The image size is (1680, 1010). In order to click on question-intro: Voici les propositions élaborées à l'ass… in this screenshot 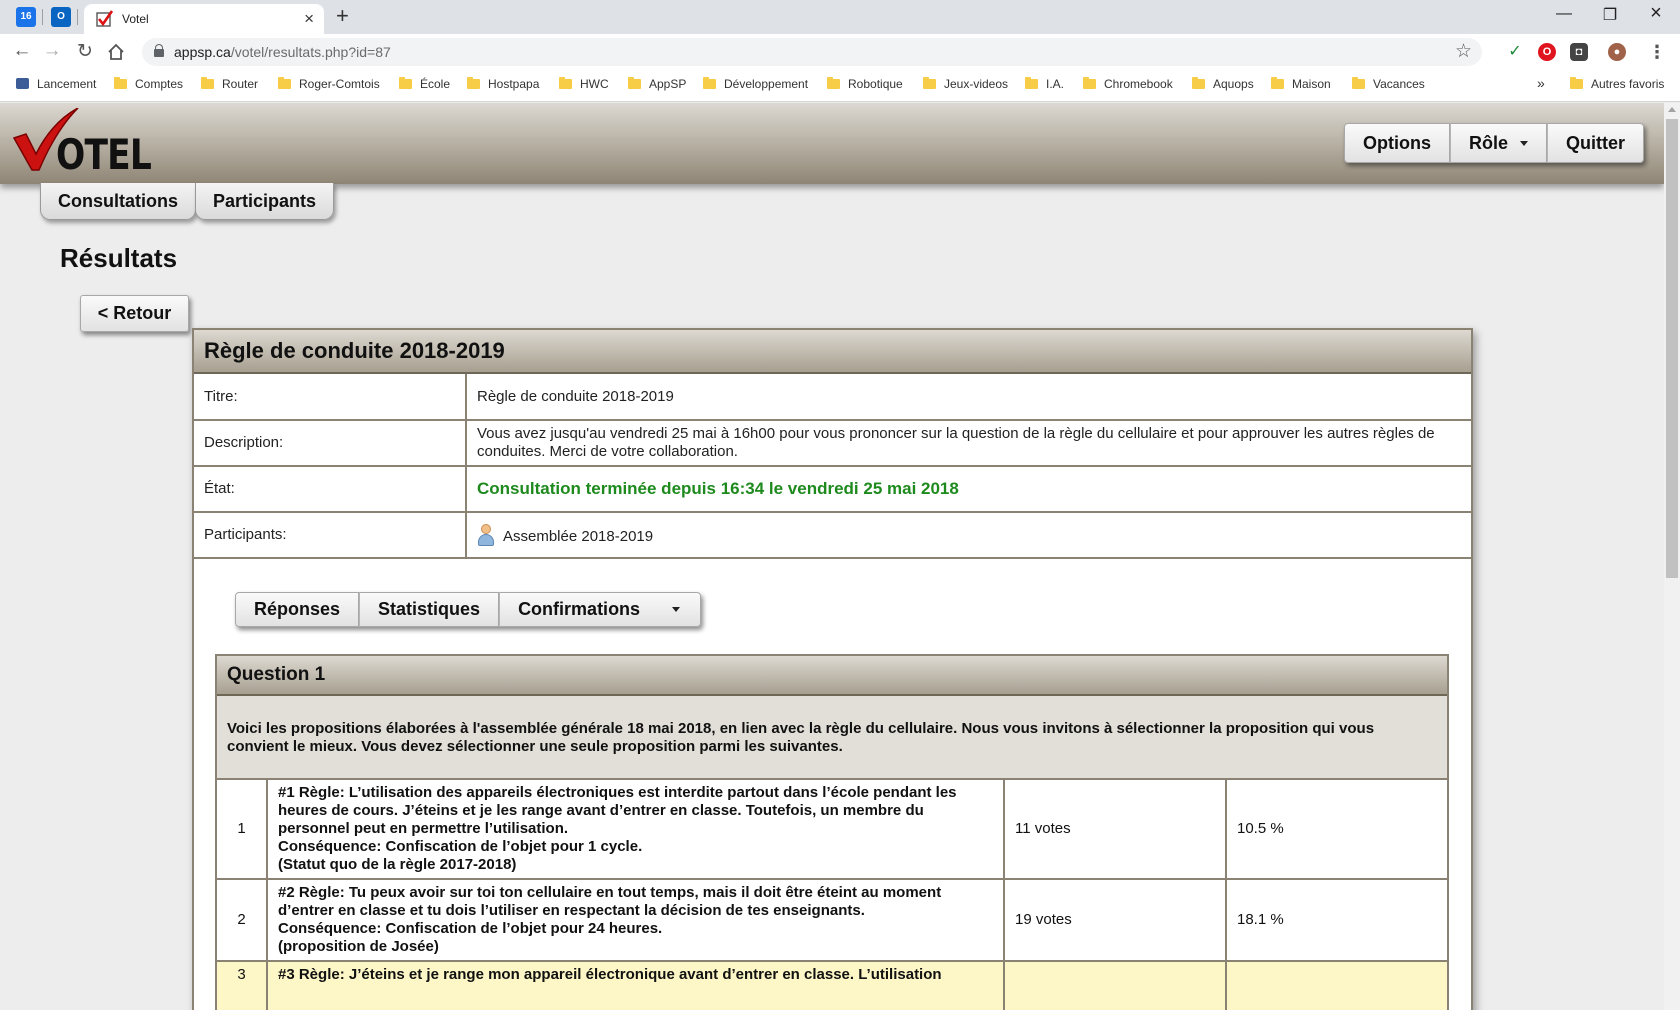, I will do `click(832, 738)`.